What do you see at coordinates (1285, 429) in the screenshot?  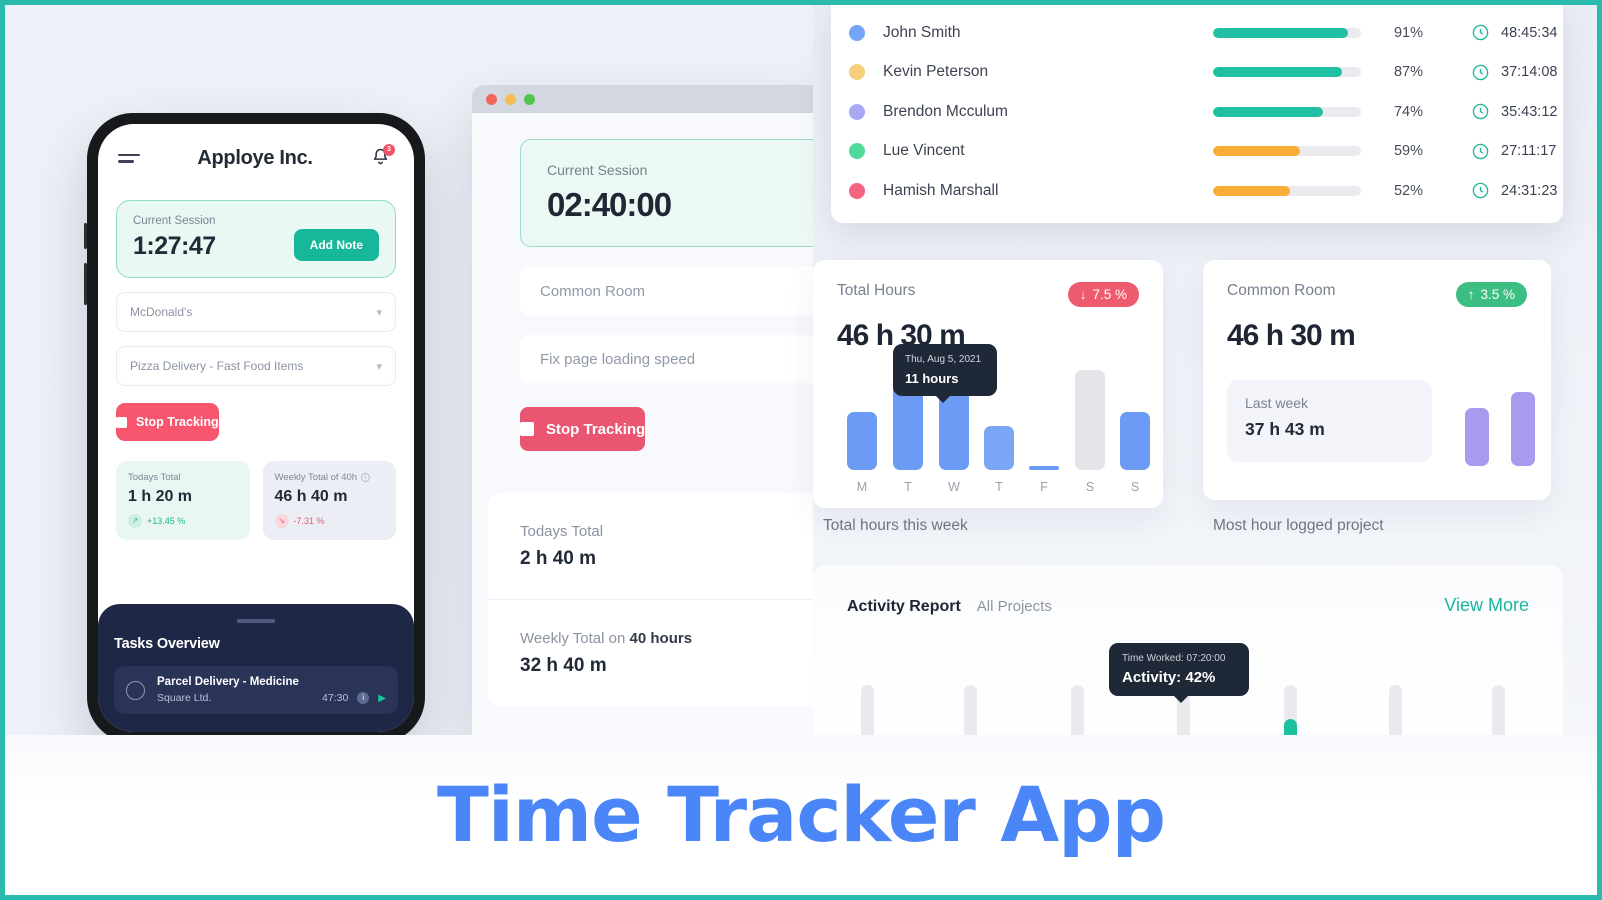 I see `last-week-value: 37 h 43 m` at bounding box center [1285, 429].